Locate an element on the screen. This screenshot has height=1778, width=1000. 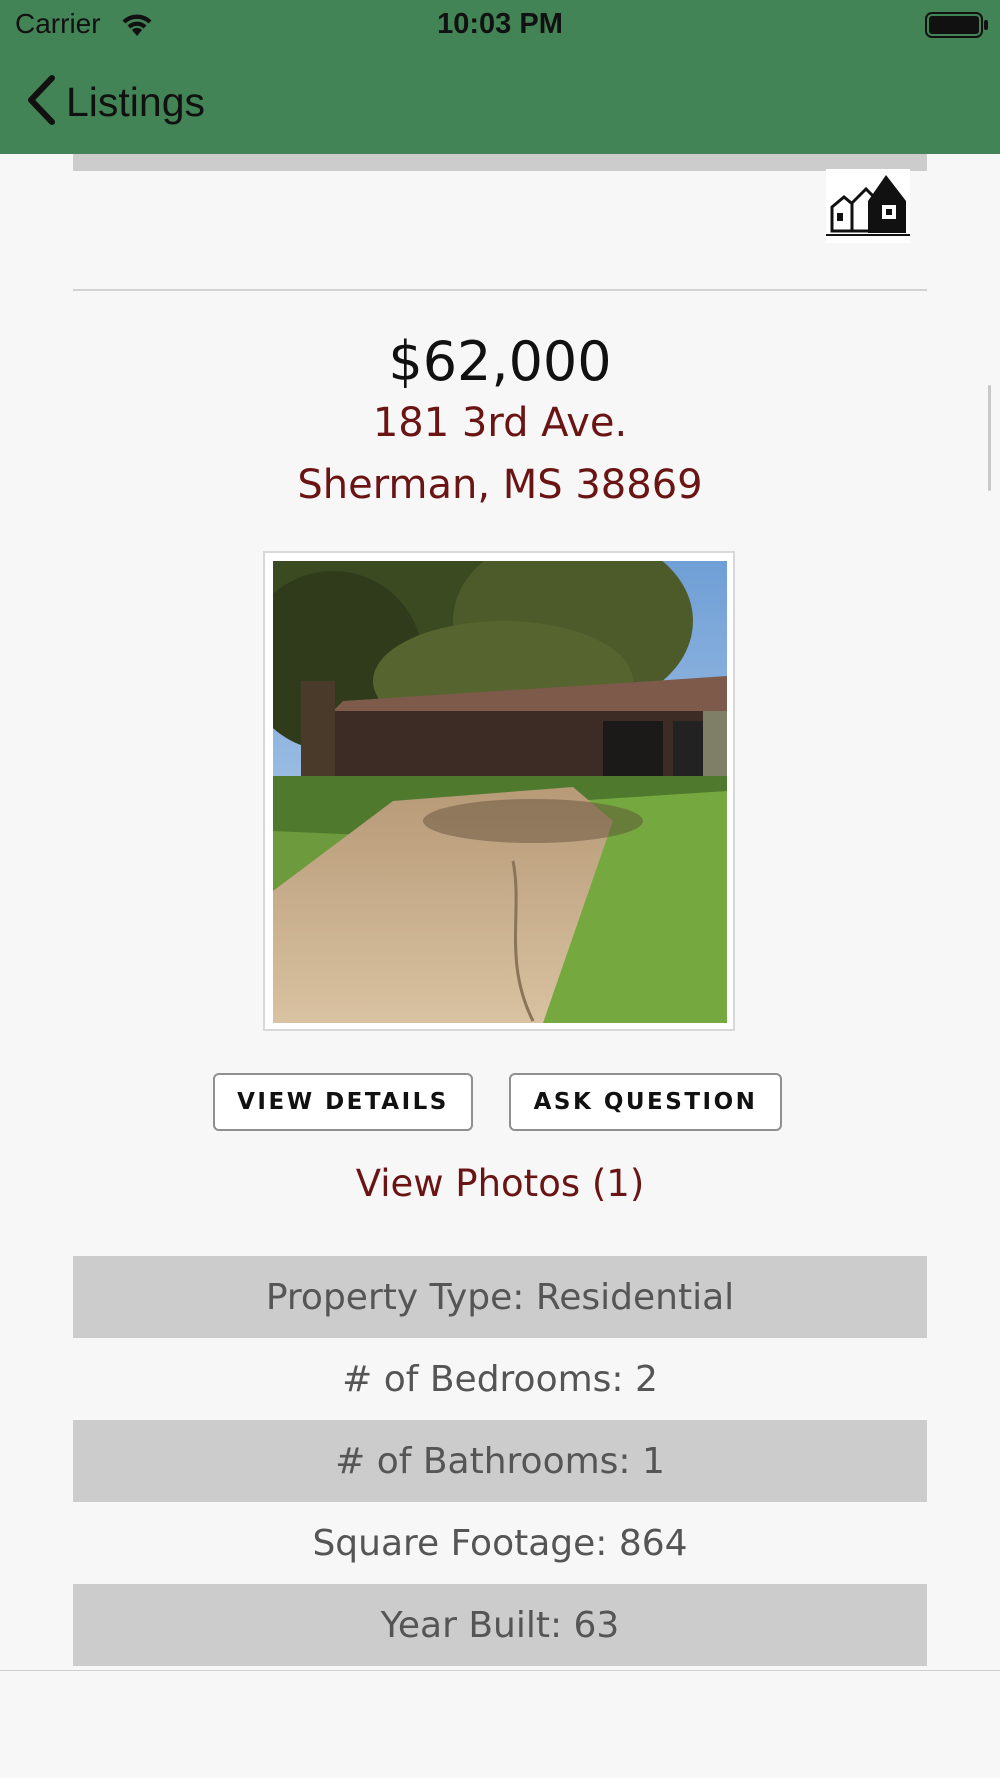
status-bar: Carrier 10:03 PM is located at coordinates (500, 25).